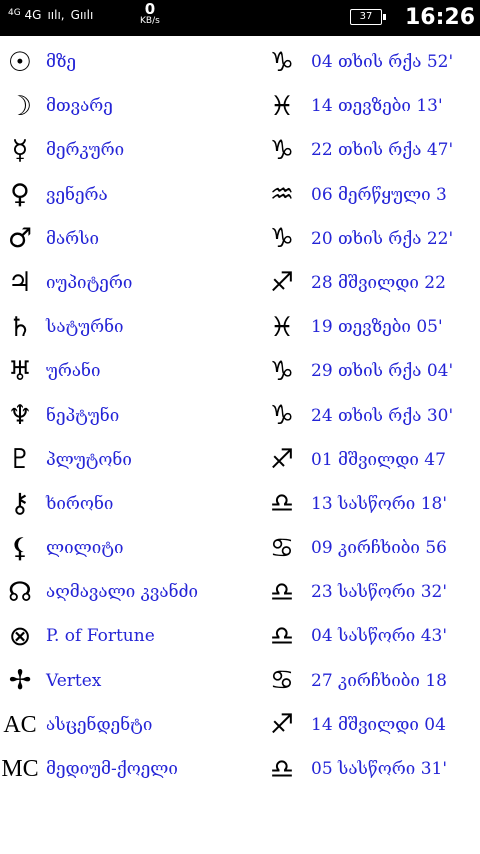 The image size is (480, 854). I want to click on list-item: ☊ აღმავალი კვანძი ♎ 23 სასწორი 32', so click(240, 592).